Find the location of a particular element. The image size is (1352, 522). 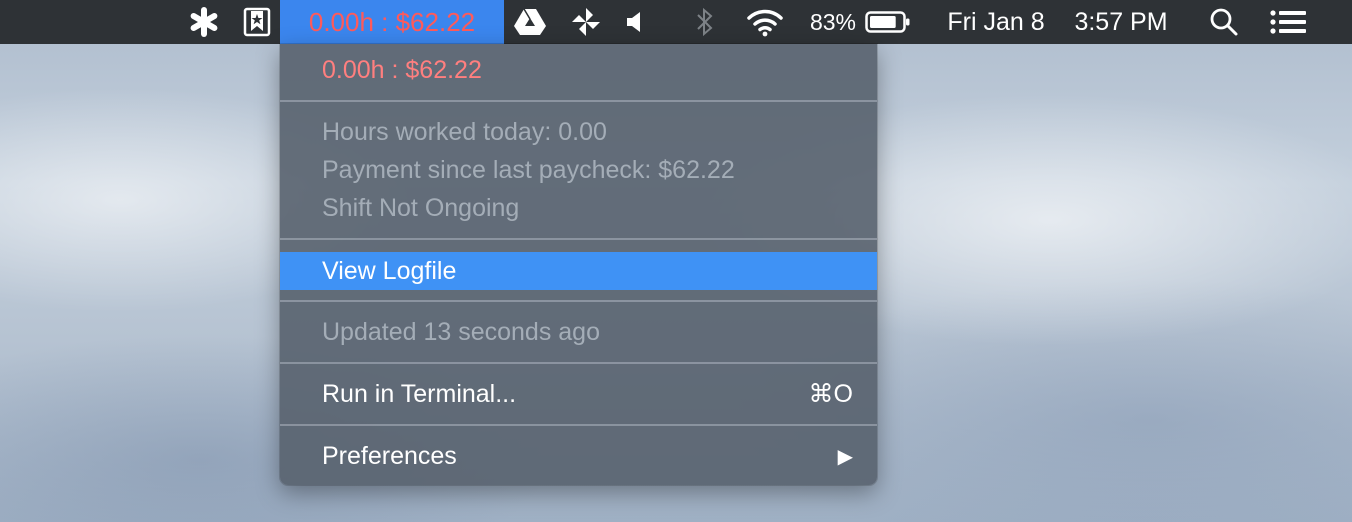

timesheet-status-menu: 0.00h : $62.22 is located at coordinates (392, 22).